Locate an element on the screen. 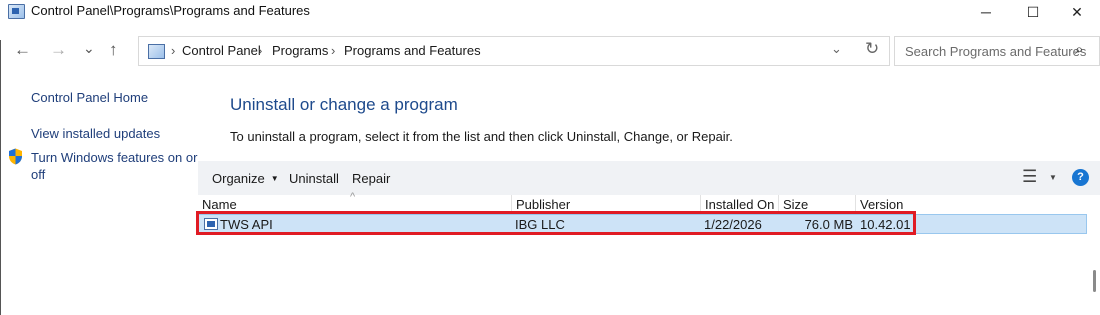  forward-arrow-icon: → is located at coordinates (58, 50).